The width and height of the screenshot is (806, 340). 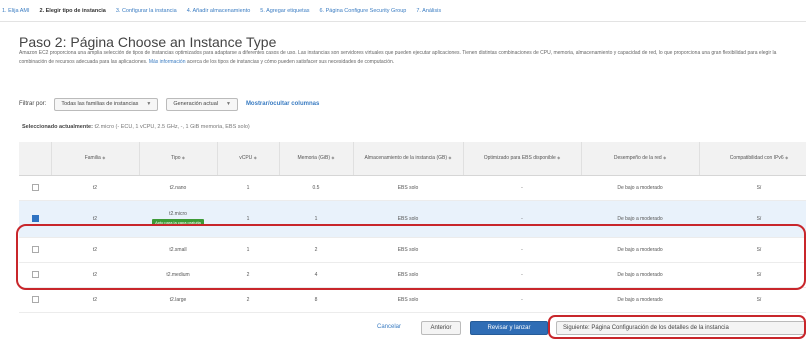 I want to click on step-configure-instance: 3. Configurar la instancia, so click(x=146, y=11).